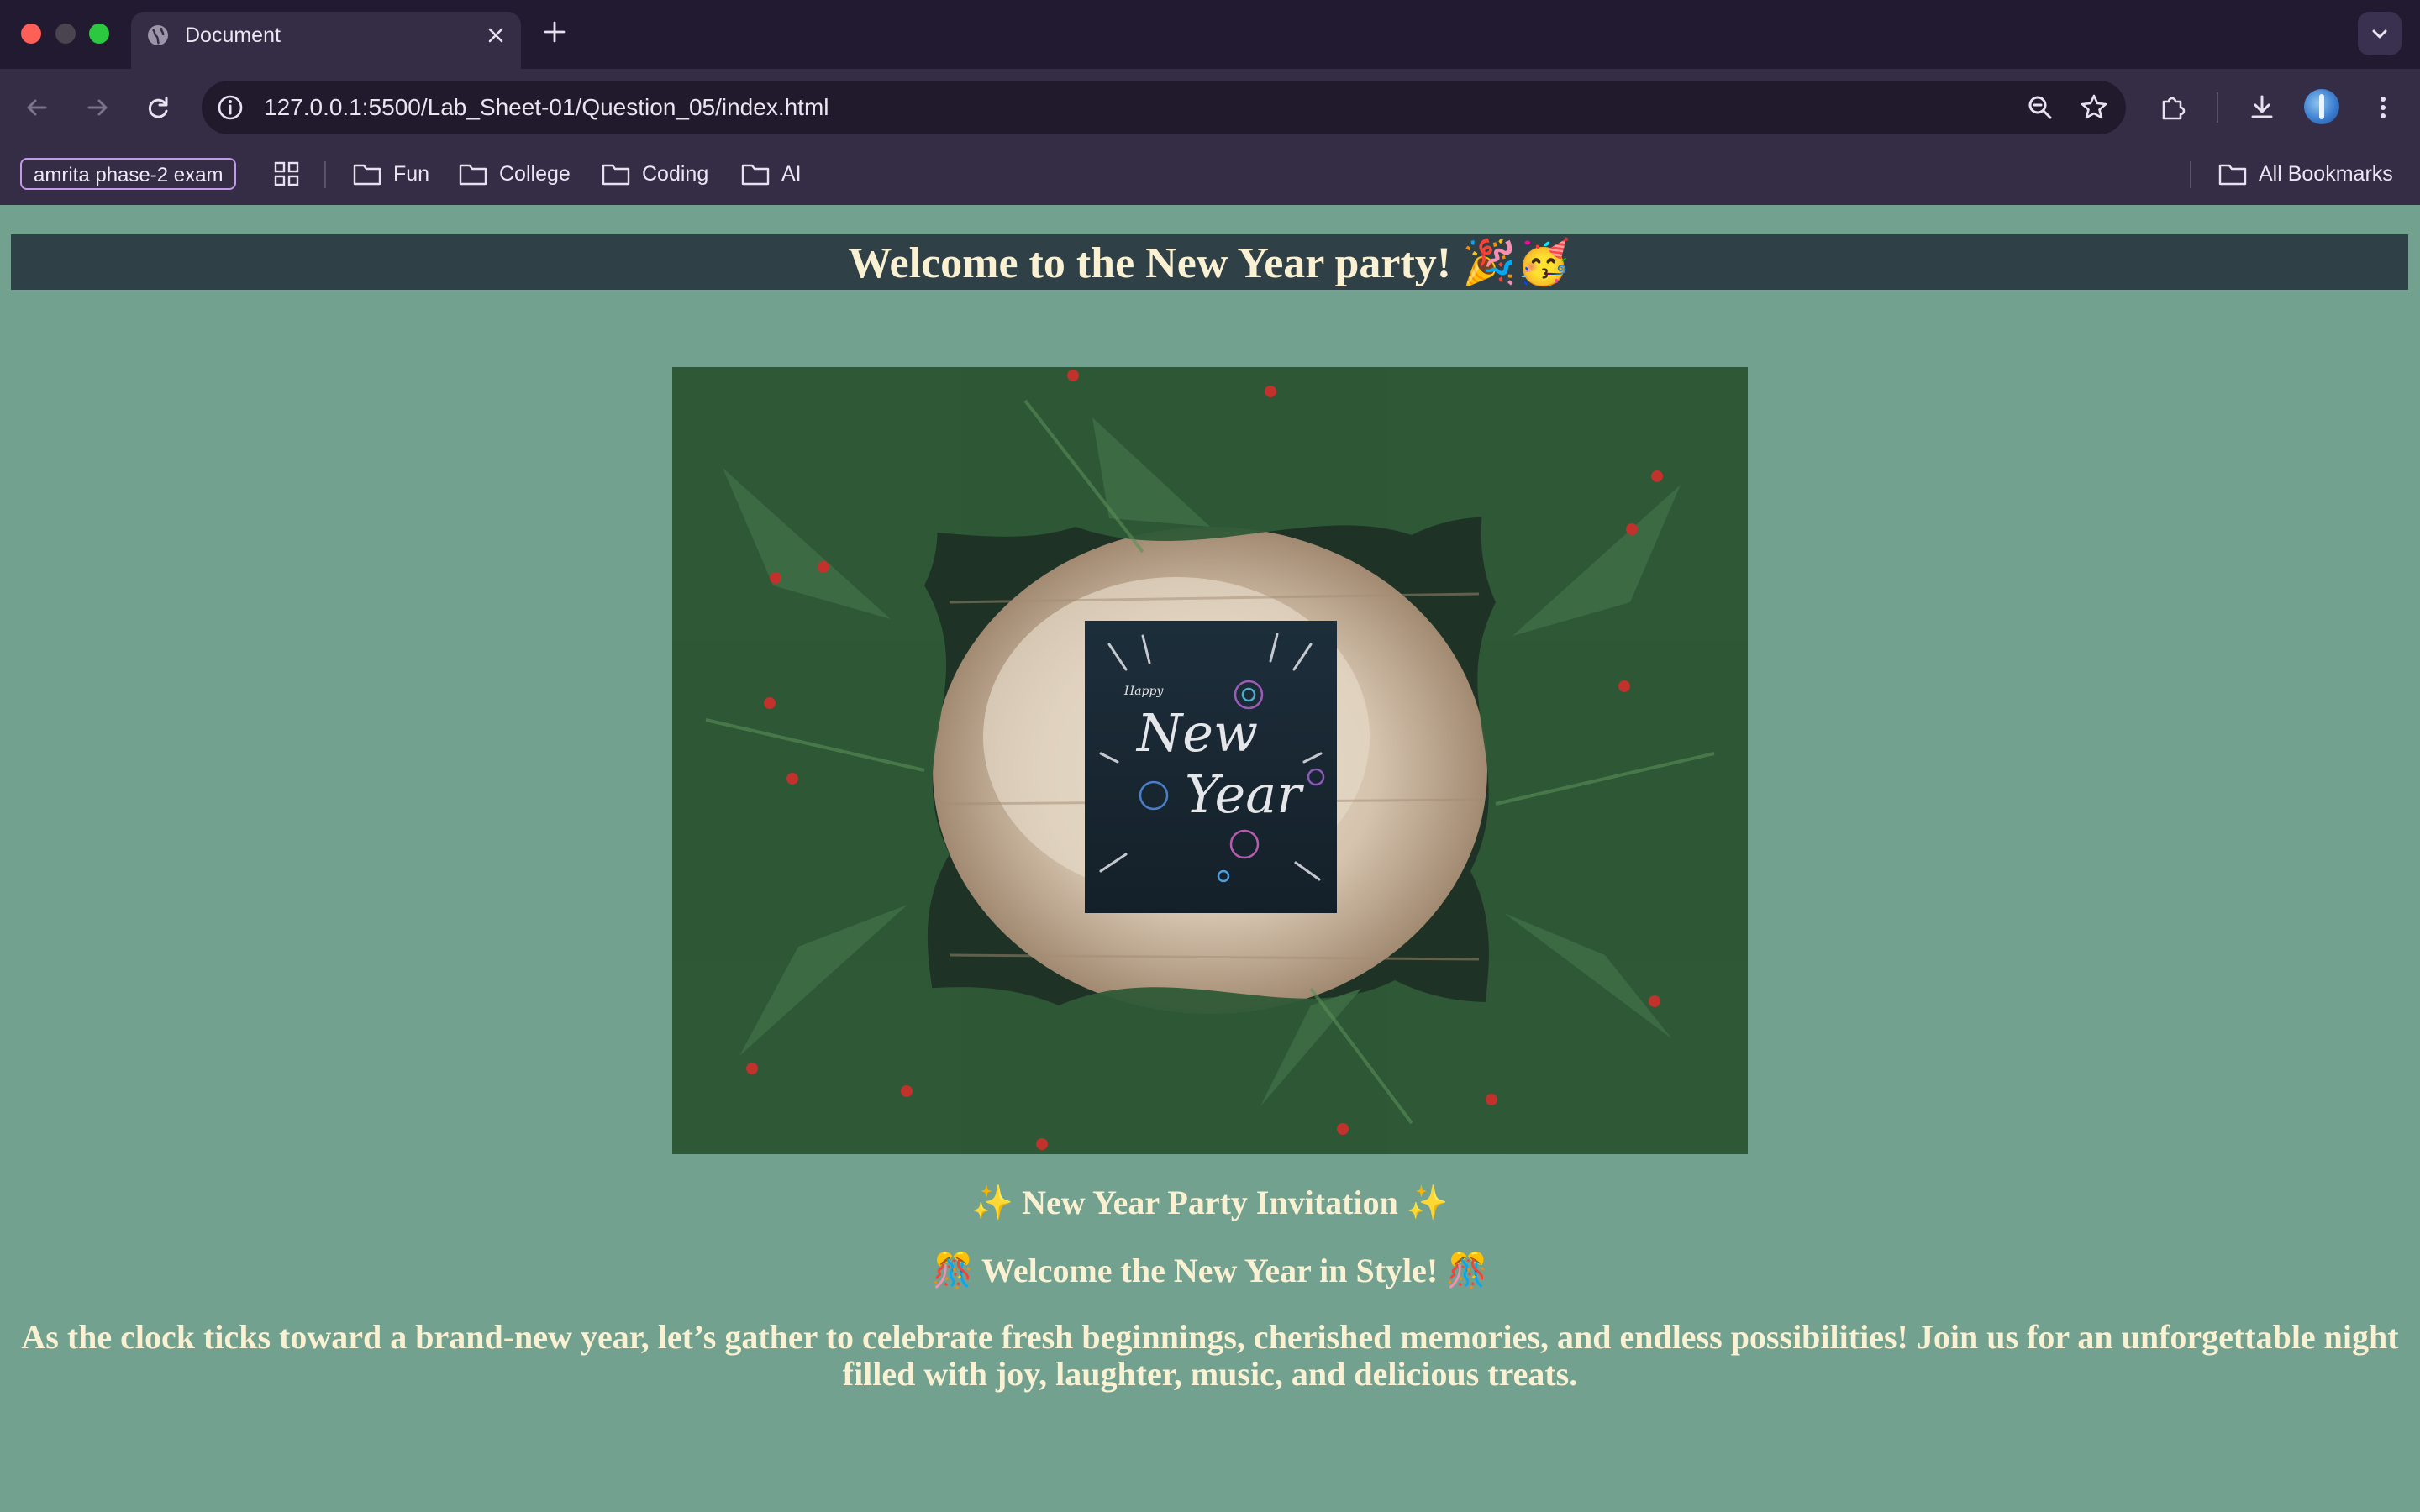 Image resolution: width=2420 pixels, height=1512 pixels. I want to click on chevron-down-icon, so click(2380, 34).